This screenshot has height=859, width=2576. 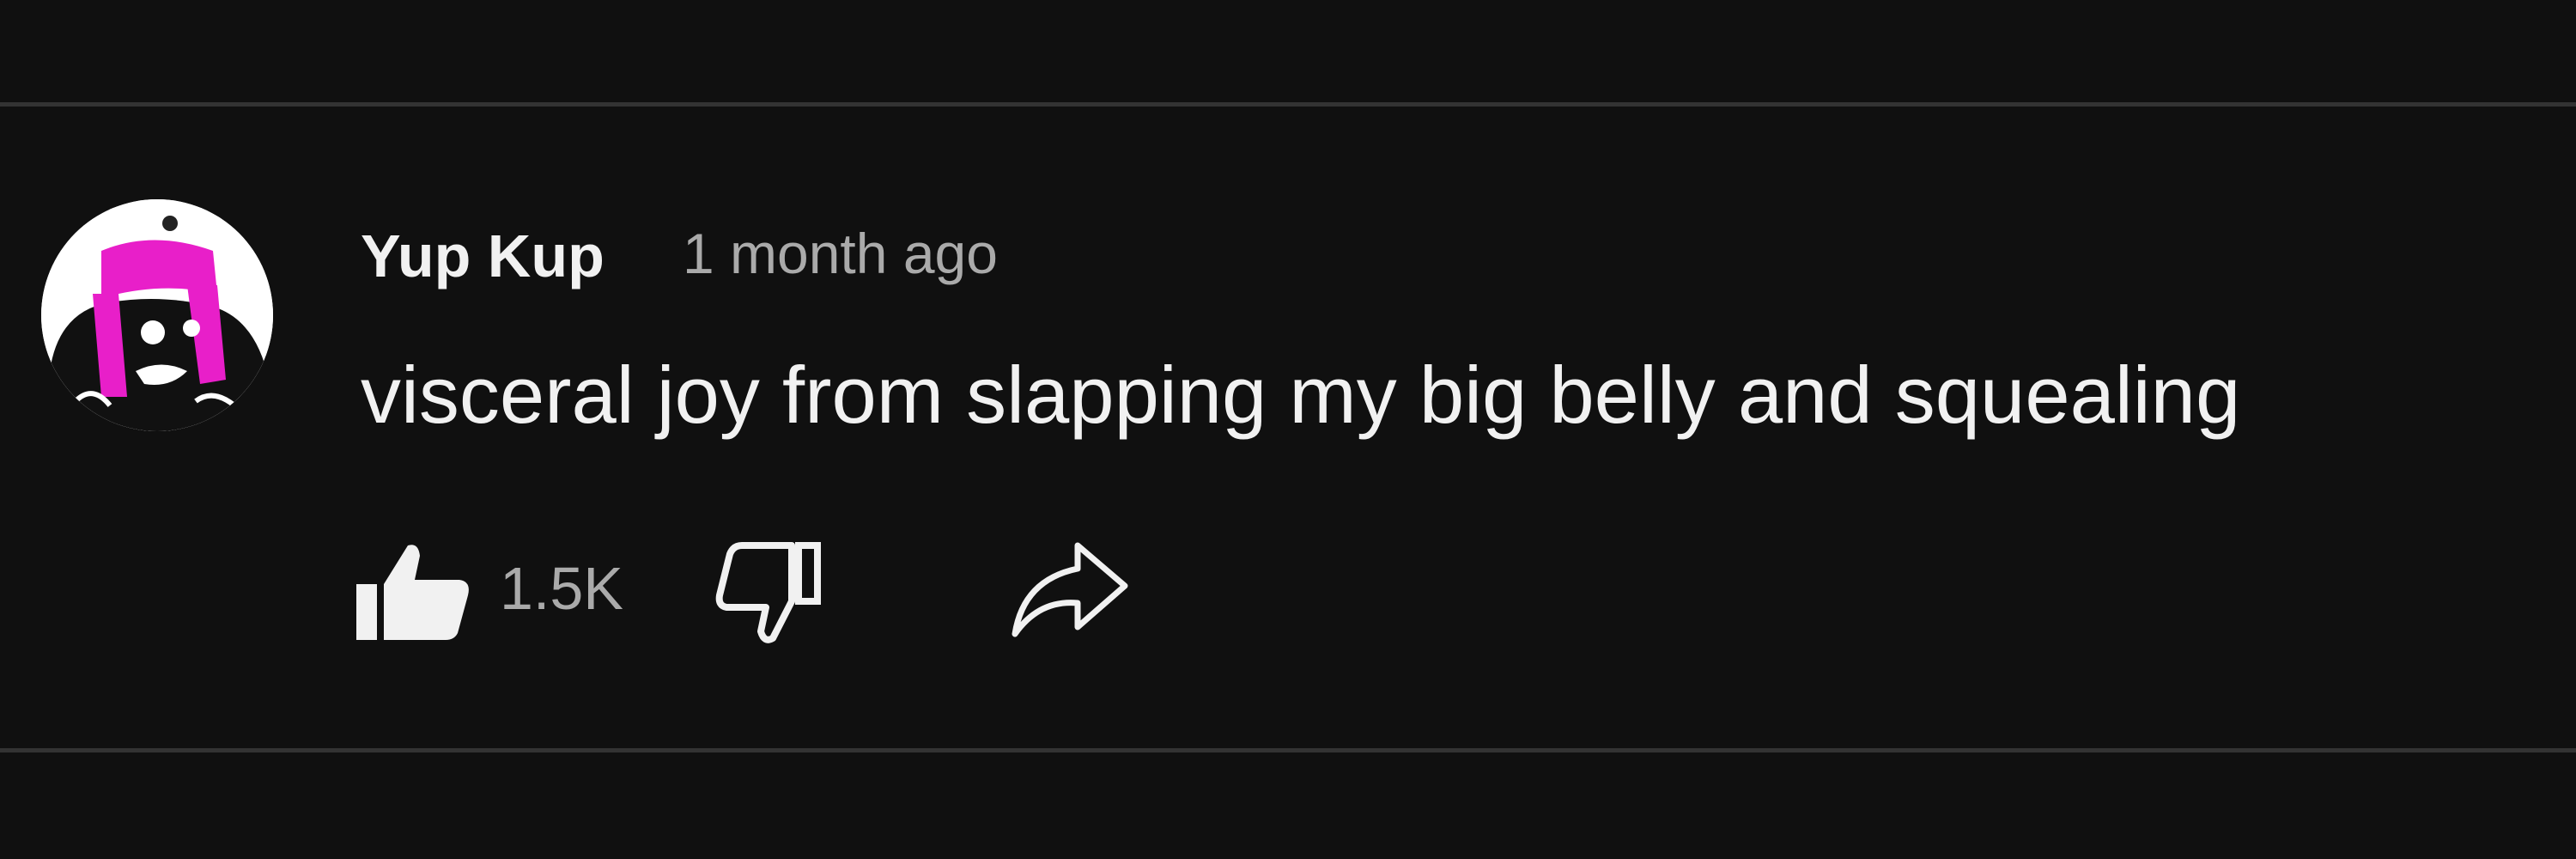 I want to click on thumbs-up-icon, so click(x=412, y=592).